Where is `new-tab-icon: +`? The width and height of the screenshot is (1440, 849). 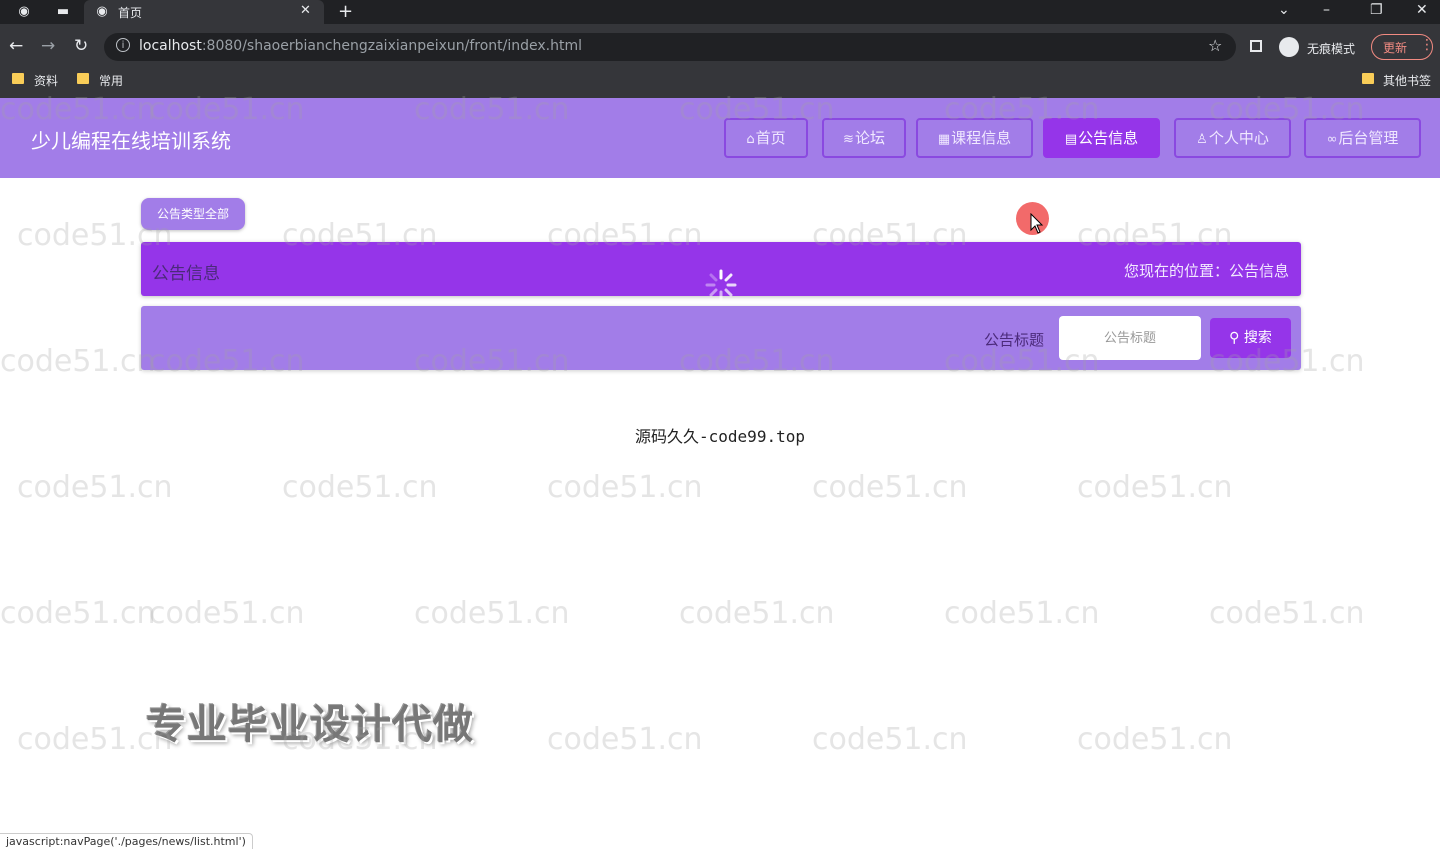
new-tab-icon: + is located at coordinates (345, 11).